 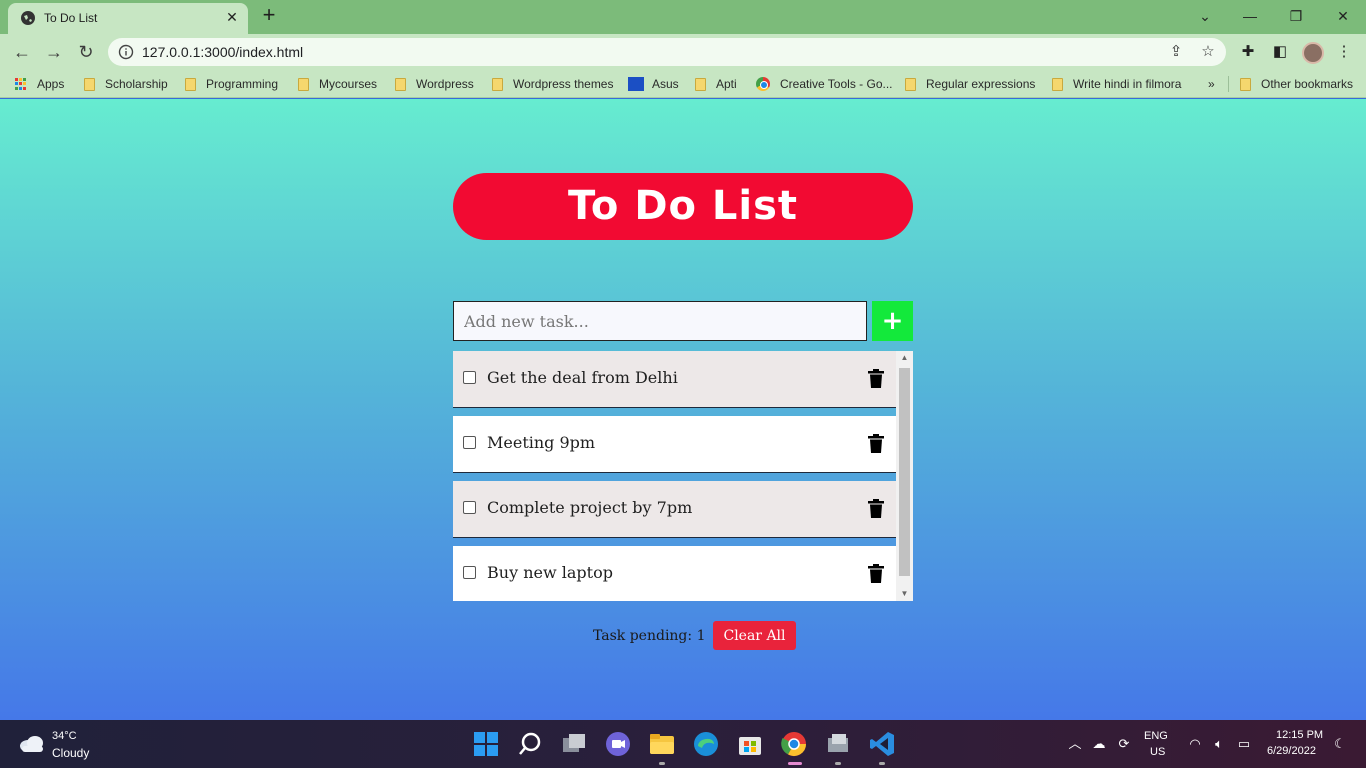 What do you see at coordinates (1195, 744) in the screenshot?
I see `wifi-icon: ◠` at bounding box center [1195, 744].